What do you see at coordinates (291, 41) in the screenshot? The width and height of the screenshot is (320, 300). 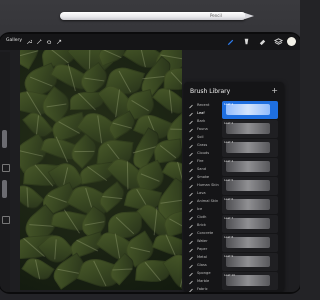 I see `color-swatch` at bounding box center [291, 41].